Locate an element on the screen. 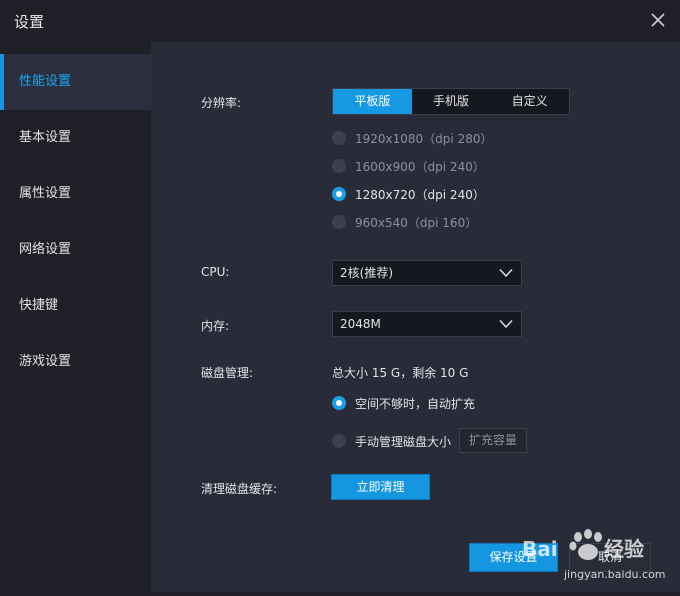  resolution-option-1280: 1280x720（dpi 240） is located at coordinates (408, 194).